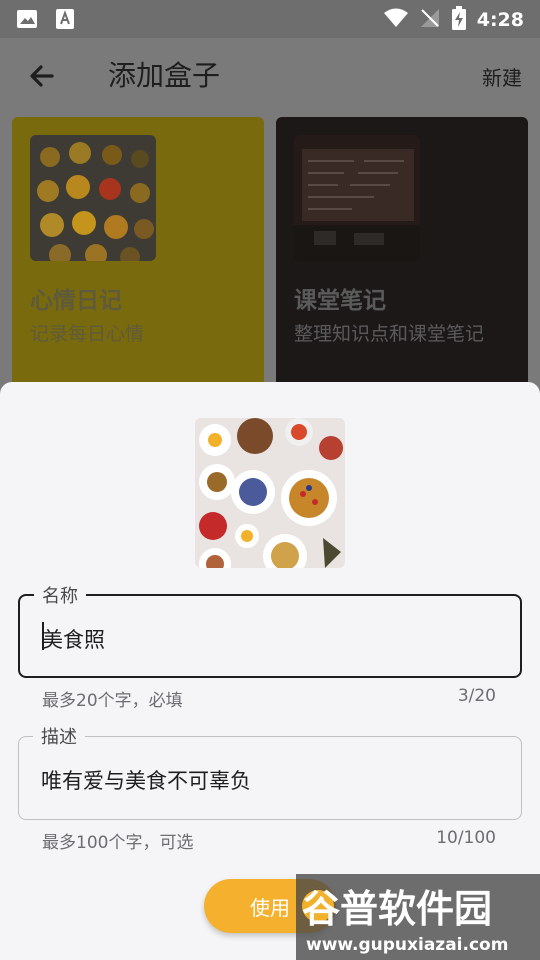 This screenshot has width=540, height=960. Describe the element at coordinates (459, 20) in the screenshot. I see `battery-charging-icon` at that location.